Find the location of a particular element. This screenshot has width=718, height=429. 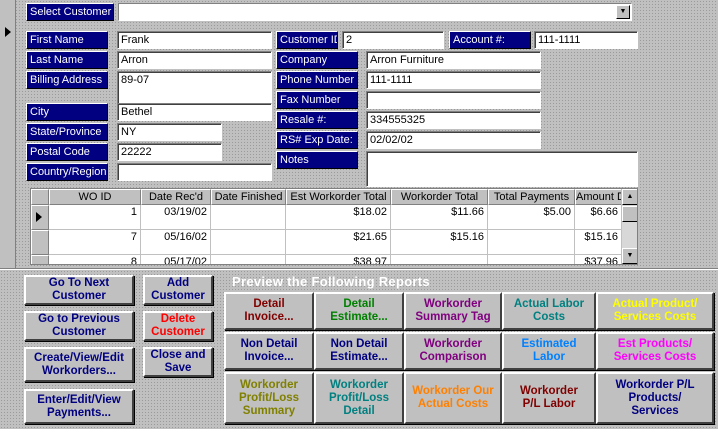

country-field is located at coordinates (194, 172).